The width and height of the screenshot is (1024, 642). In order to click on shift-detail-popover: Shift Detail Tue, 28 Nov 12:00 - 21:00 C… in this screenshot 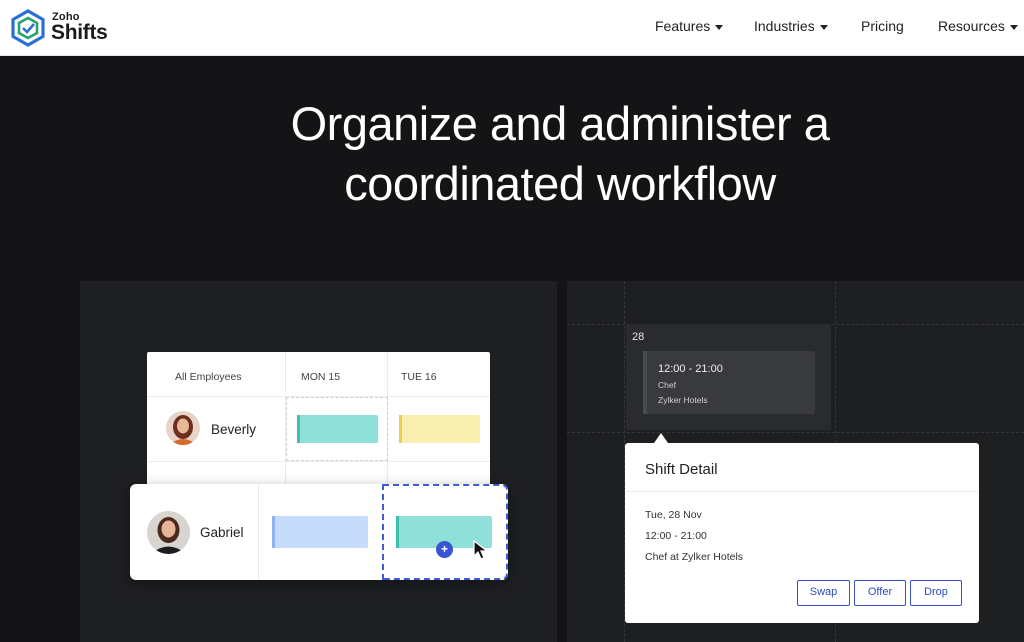, I will do `click(802, 533)`.